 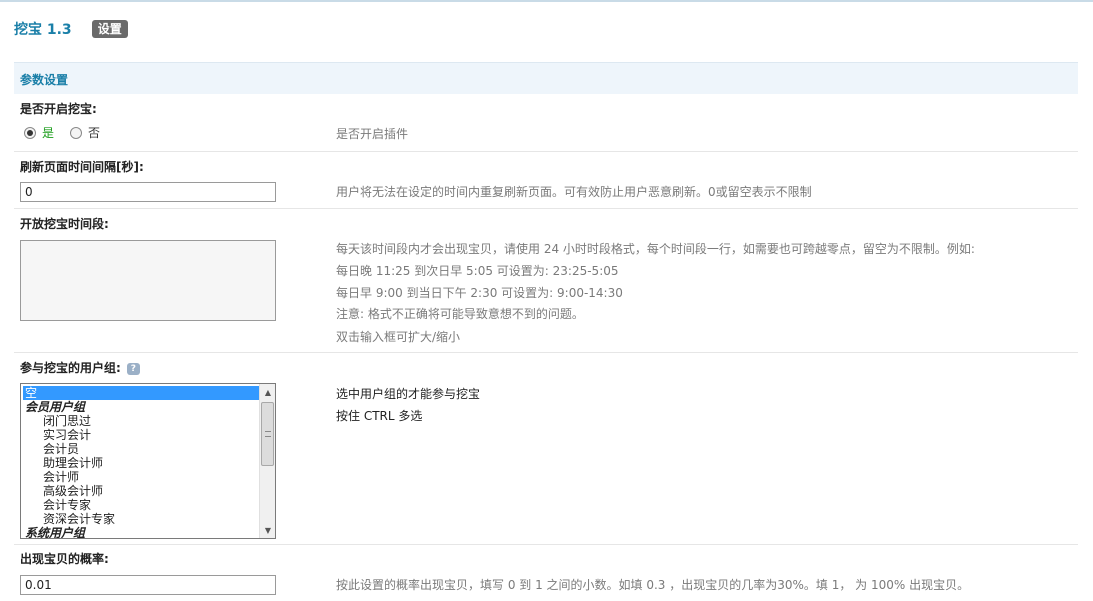 I want to click on grip-icon, so click(x=268, y=434).